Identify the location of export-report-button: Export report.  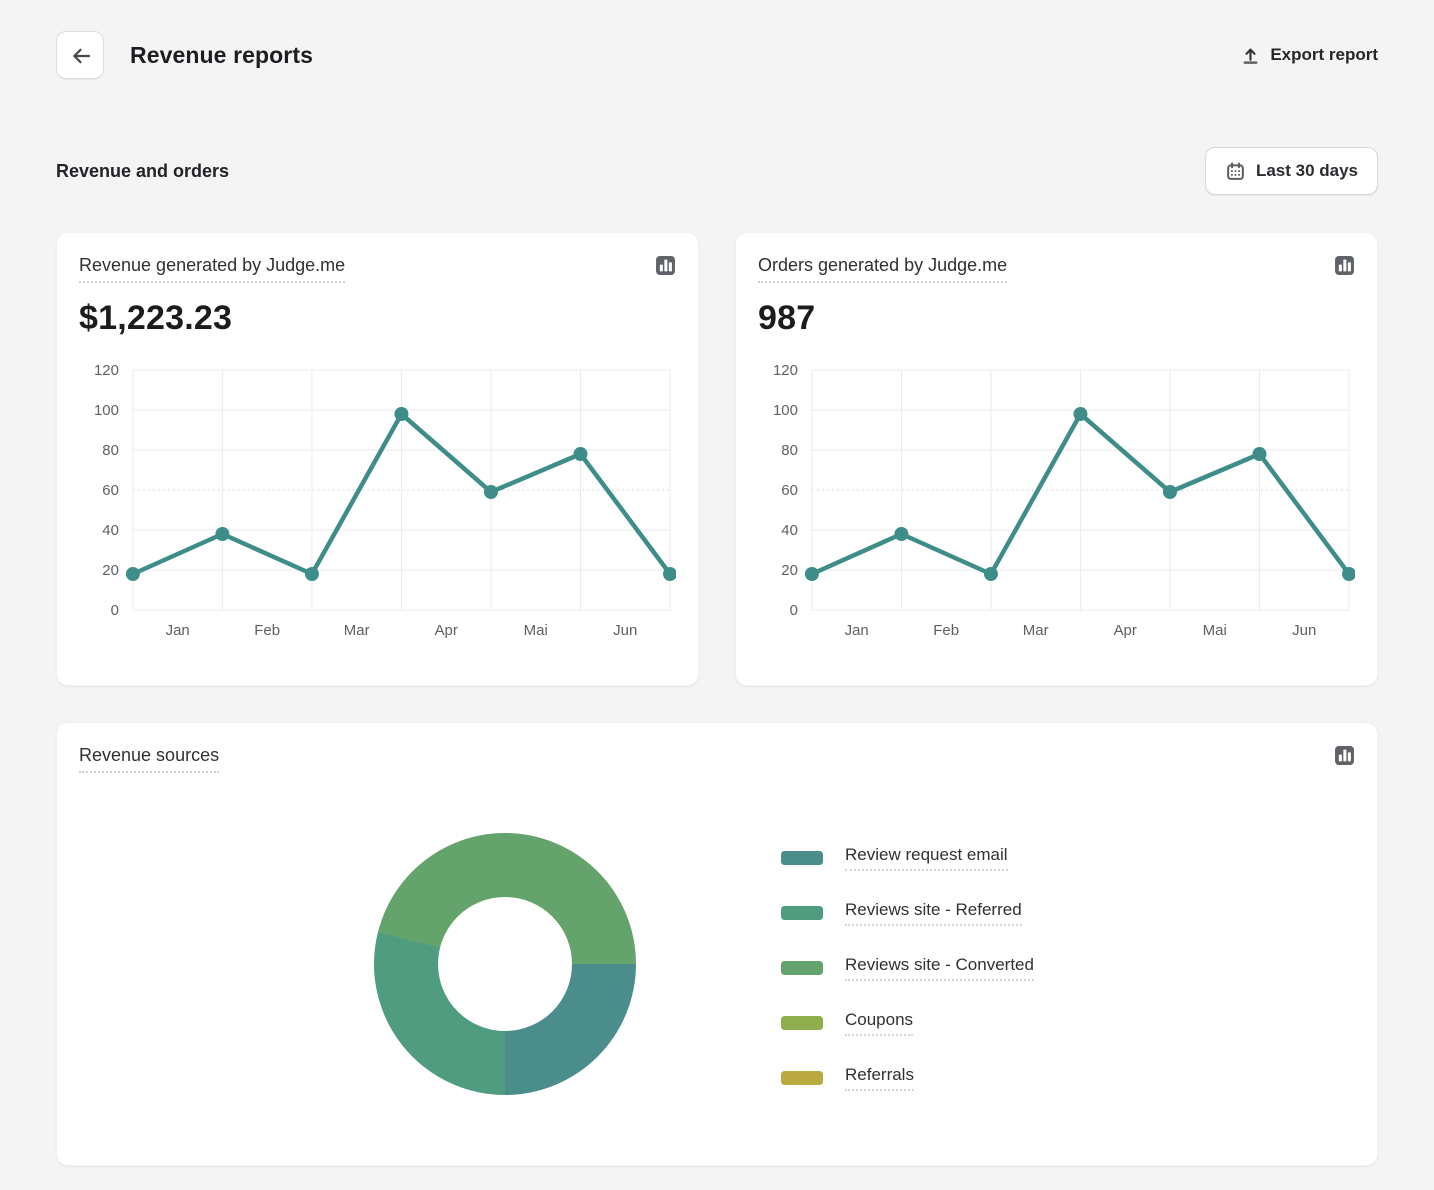
(1309, 55).